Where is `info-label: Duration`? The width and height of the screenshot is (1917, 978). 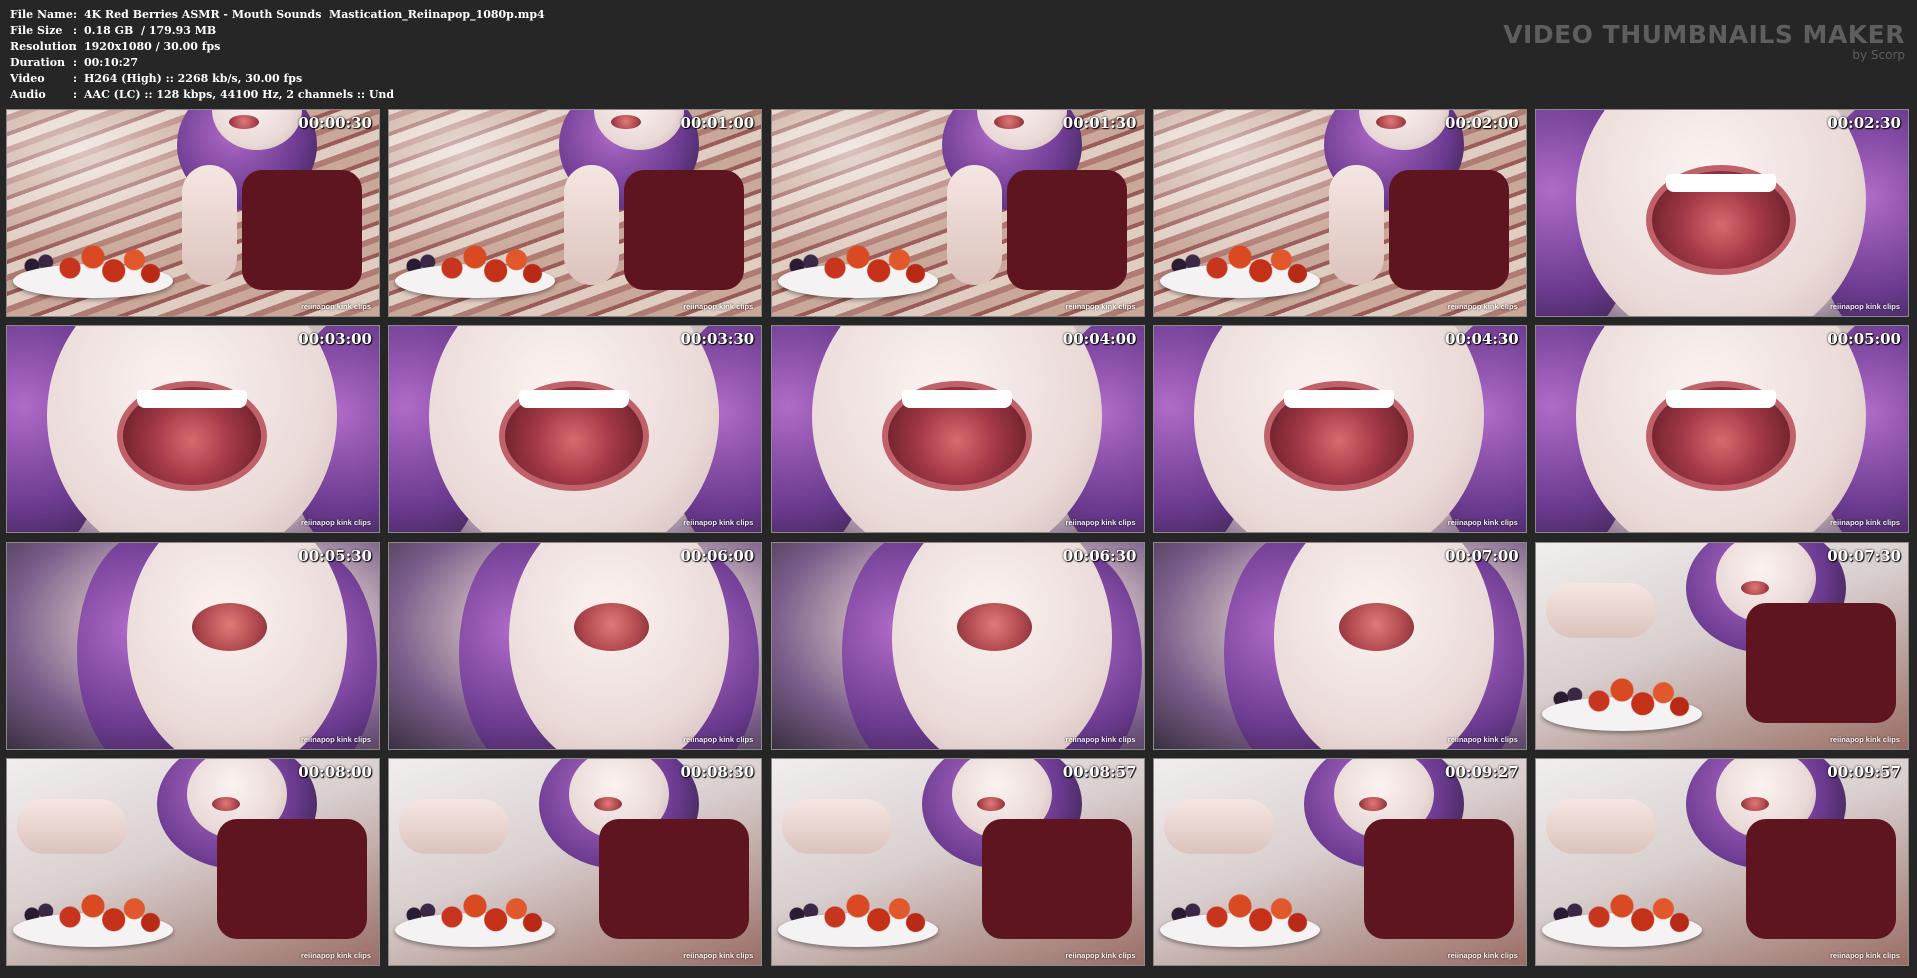 info-label: Duration is located at coordinates (38, 62).